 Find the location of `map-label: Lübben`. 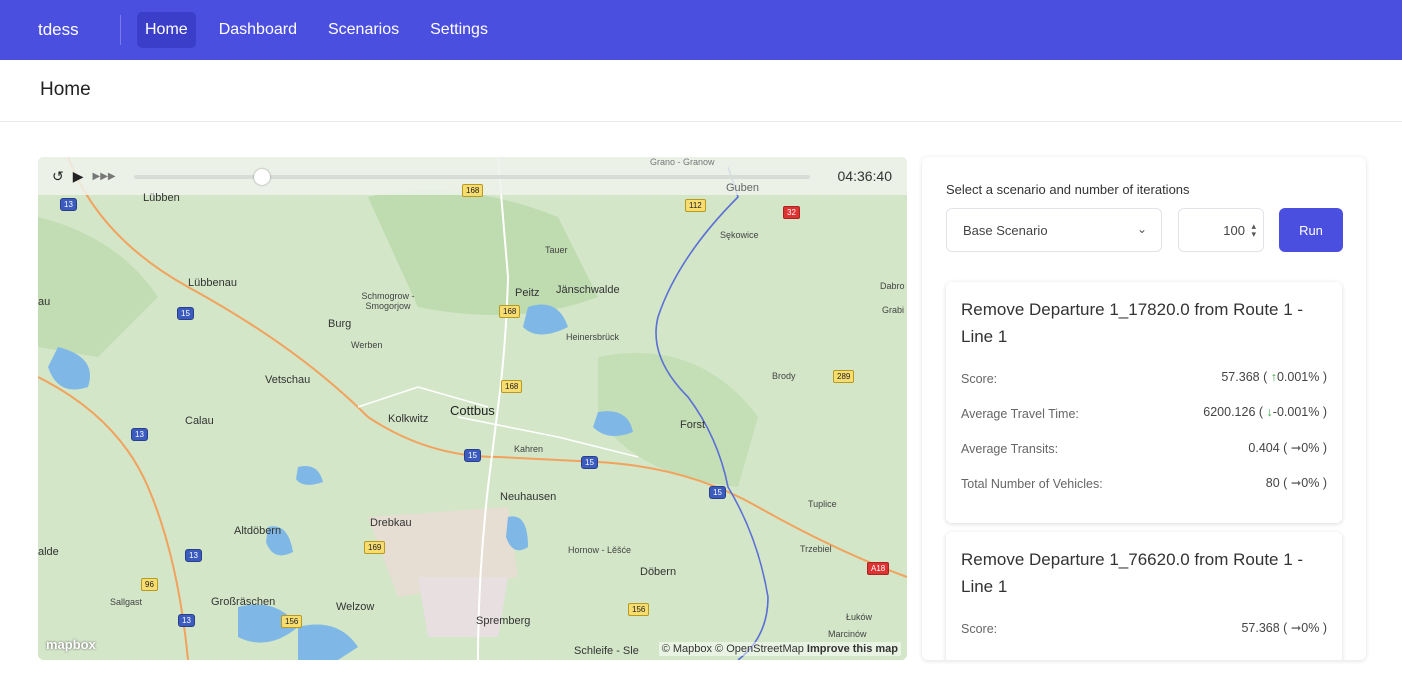

map-label: Lübben is located at coordinates (161, 198).